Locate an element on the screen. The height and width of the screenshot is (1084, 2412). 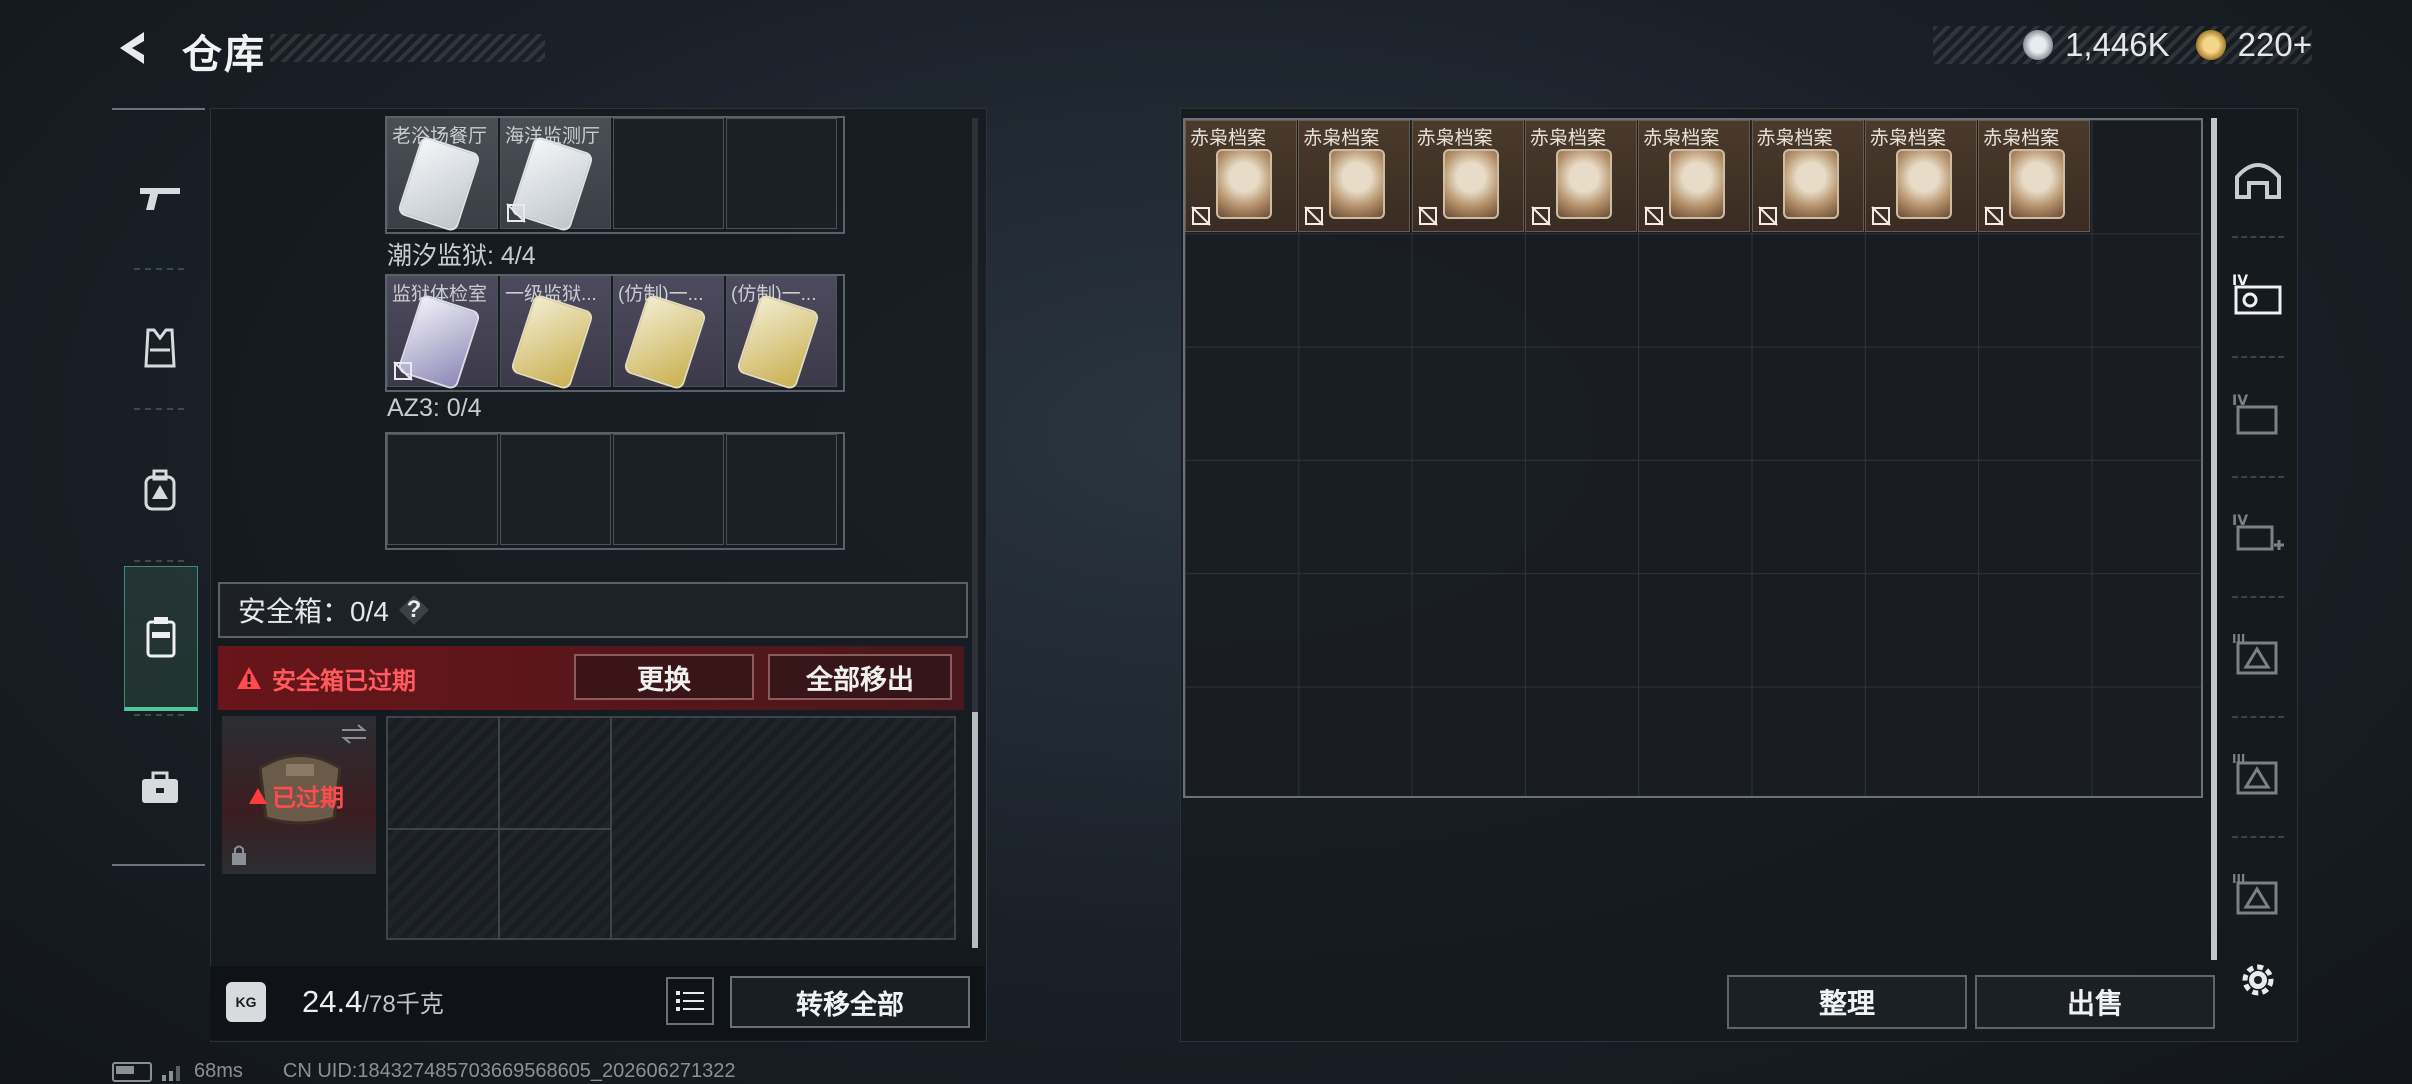
keycard-slot: 老浴场餐厅 is located at coordinates (442, 175).